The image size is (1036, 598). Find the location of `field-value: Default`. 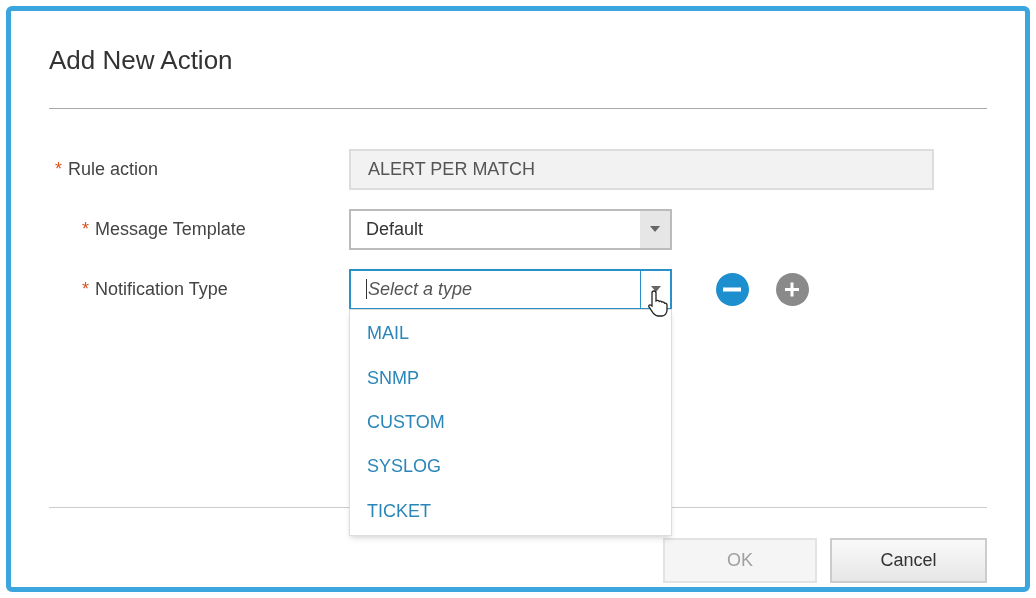

field-value: Default is located at coordinates (395, 229).